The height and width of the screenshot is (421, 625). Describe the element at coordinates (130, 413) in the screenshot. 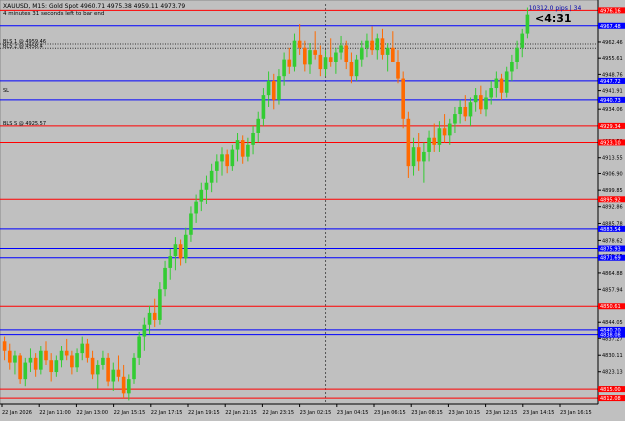

I see `time-tick-label: 22 Jan 15:15` at that location.